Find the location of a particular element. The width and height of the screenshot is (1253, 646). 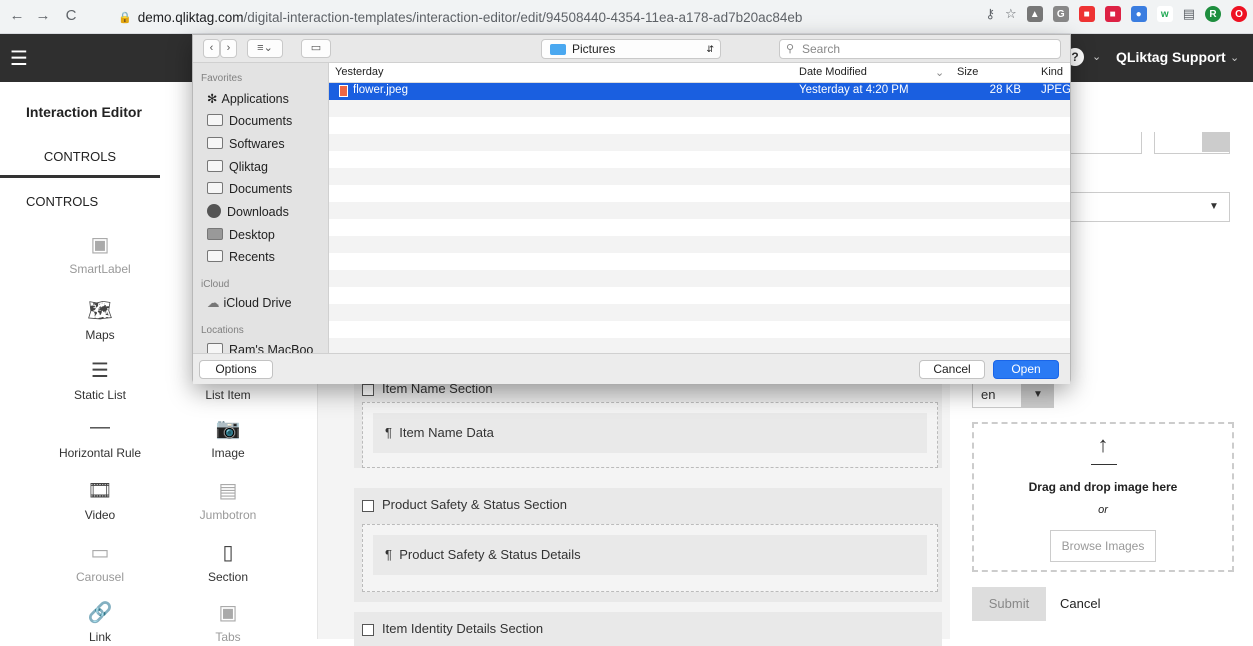

file-row: flower.jpeg Yesterday at 4:20 PM 28 KB JPEG is located at coordinates (699, 91).